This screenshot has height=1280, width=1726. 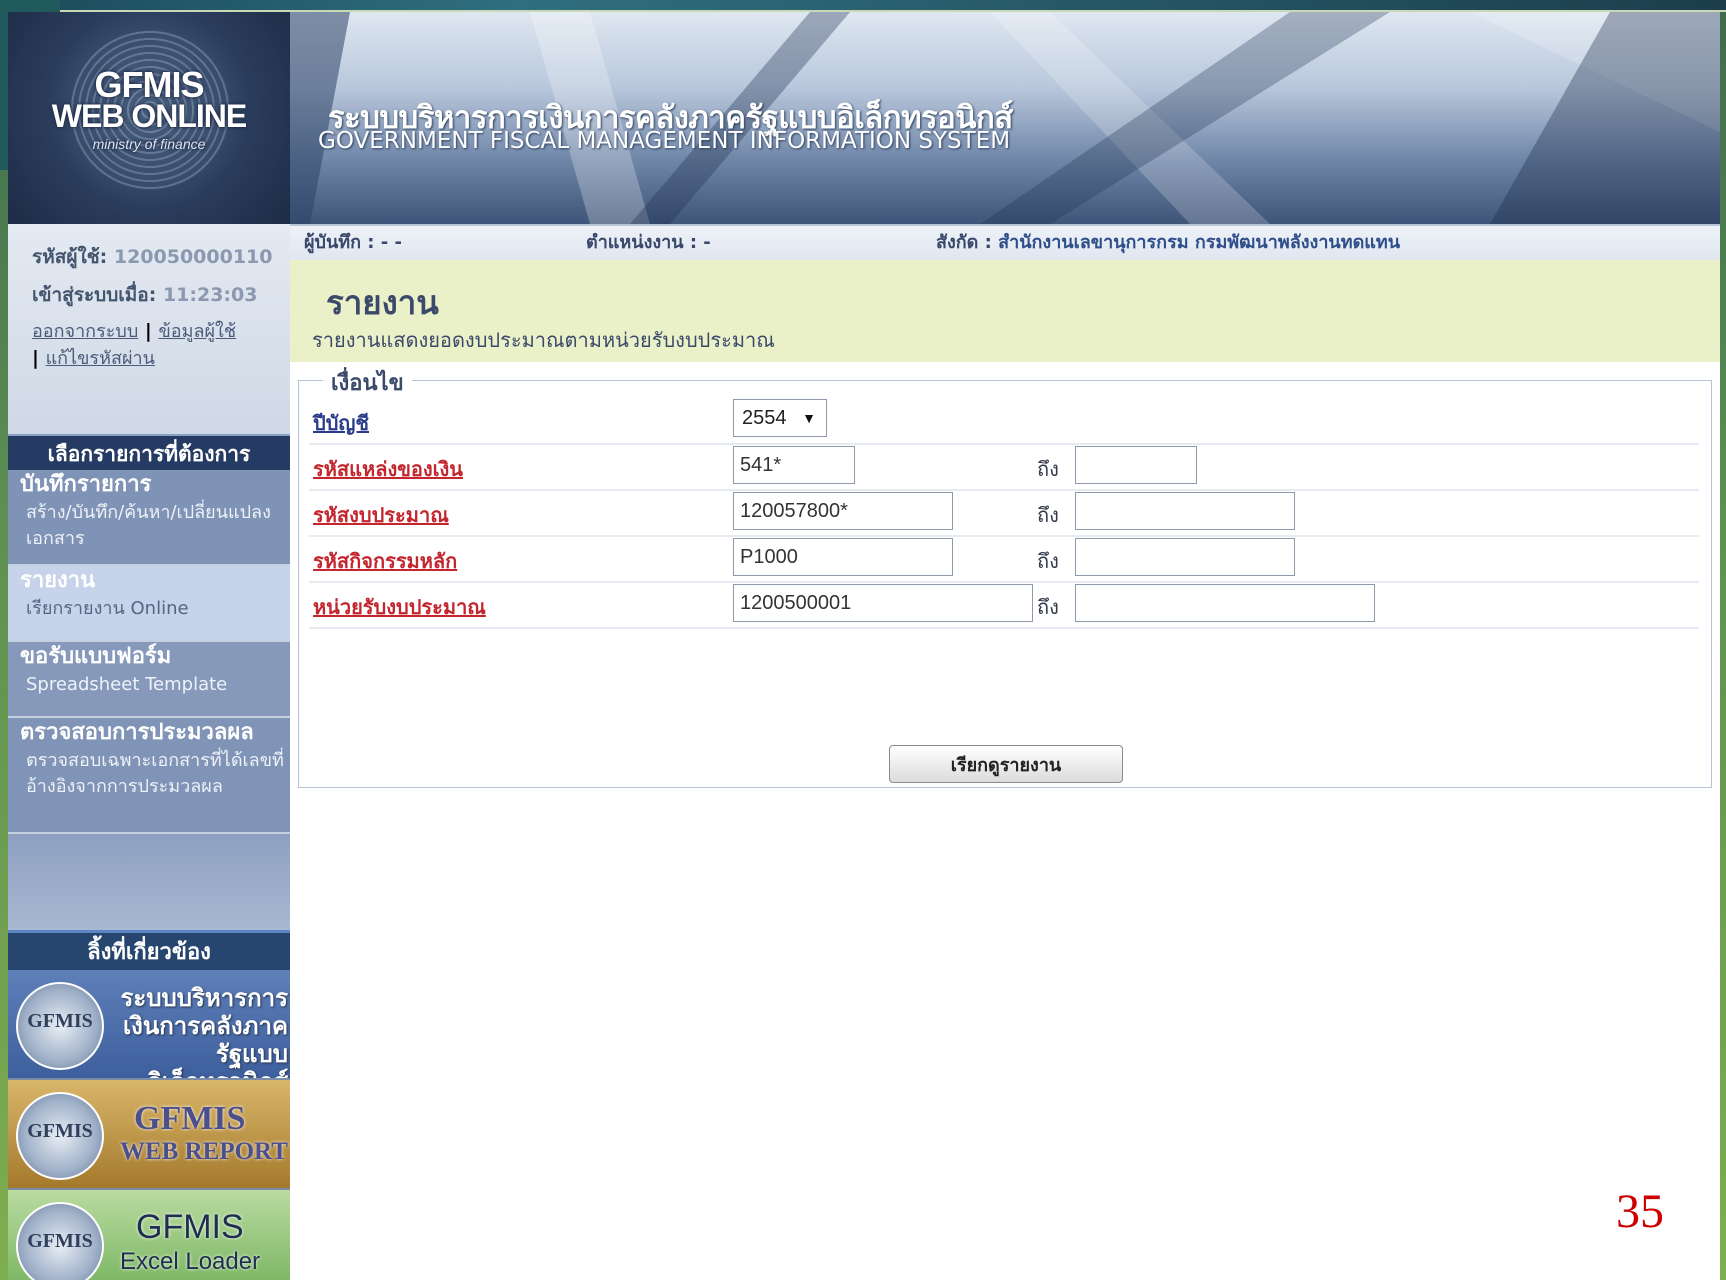 I want to click on login-time-label: เข้าสู่ระบบเมื่อ:, so click(x=94, y=295).